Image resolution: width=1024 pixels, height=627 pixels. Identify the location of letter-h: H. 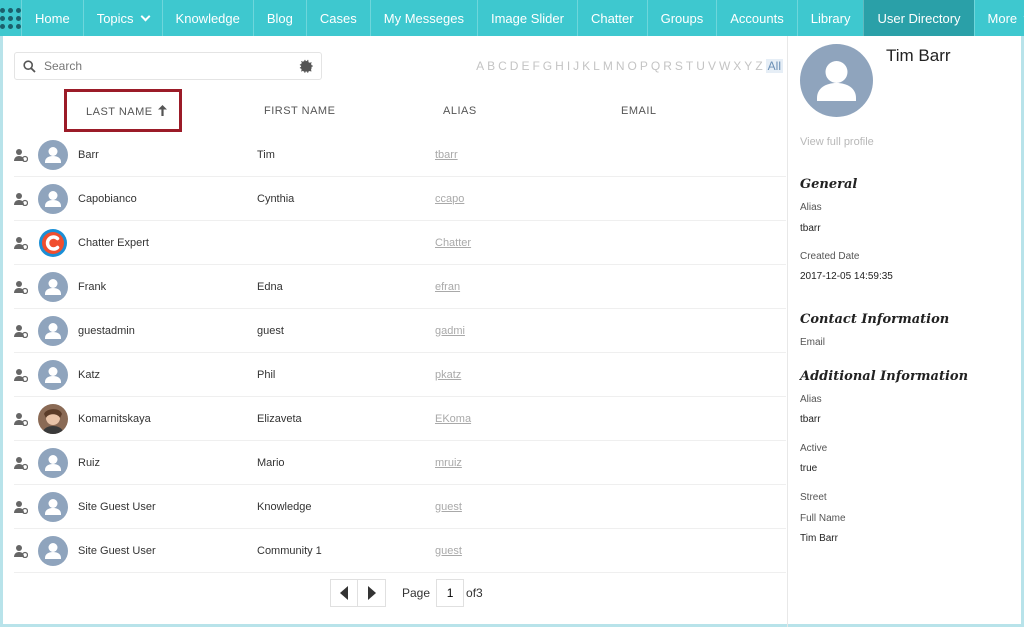
(559, 66).